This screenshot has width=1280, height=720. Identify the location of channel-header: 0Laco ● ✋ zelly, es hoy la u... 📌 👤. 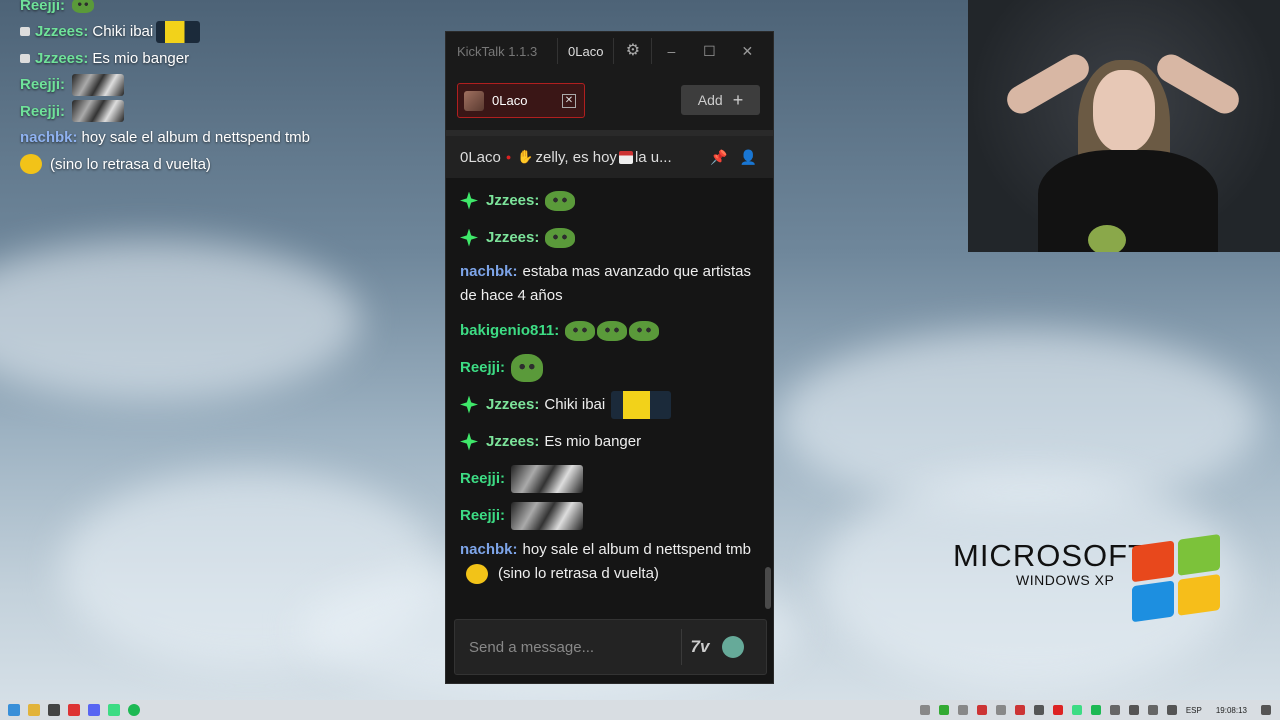
(609, 157).